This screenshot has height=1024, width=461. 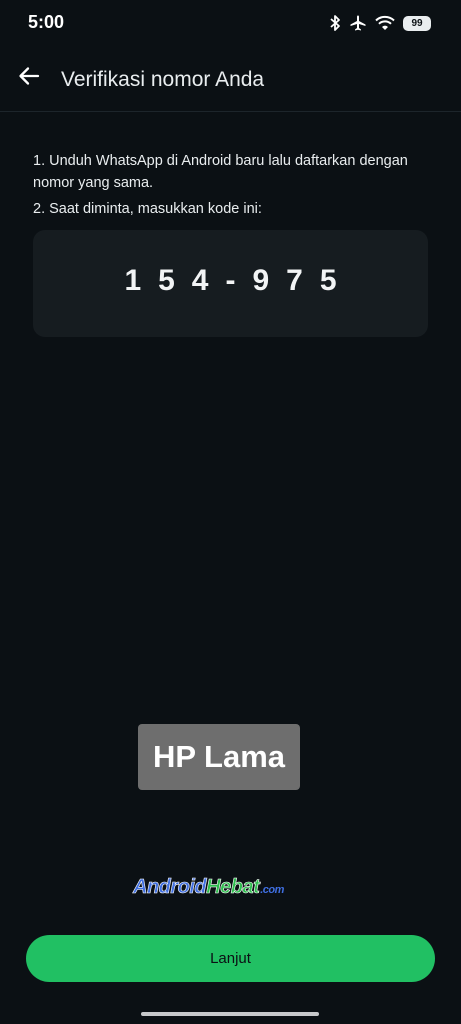 I want to click on verification-code-card: 154-975, so click(x=230, y=283).